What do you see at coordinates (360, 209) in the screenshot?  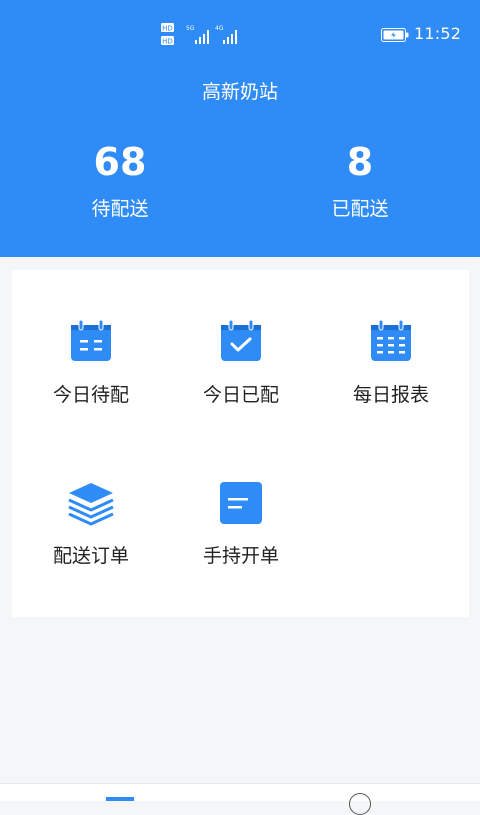 I see `delivered-label: 已配送` at bounding box center [360, 209].